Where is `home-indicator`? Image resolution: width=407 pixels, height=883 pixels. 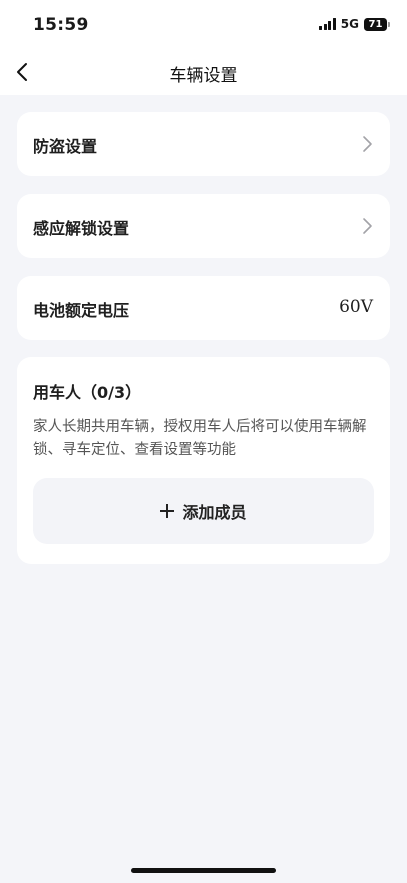 home-indicator is located at coordinates (203, 870).